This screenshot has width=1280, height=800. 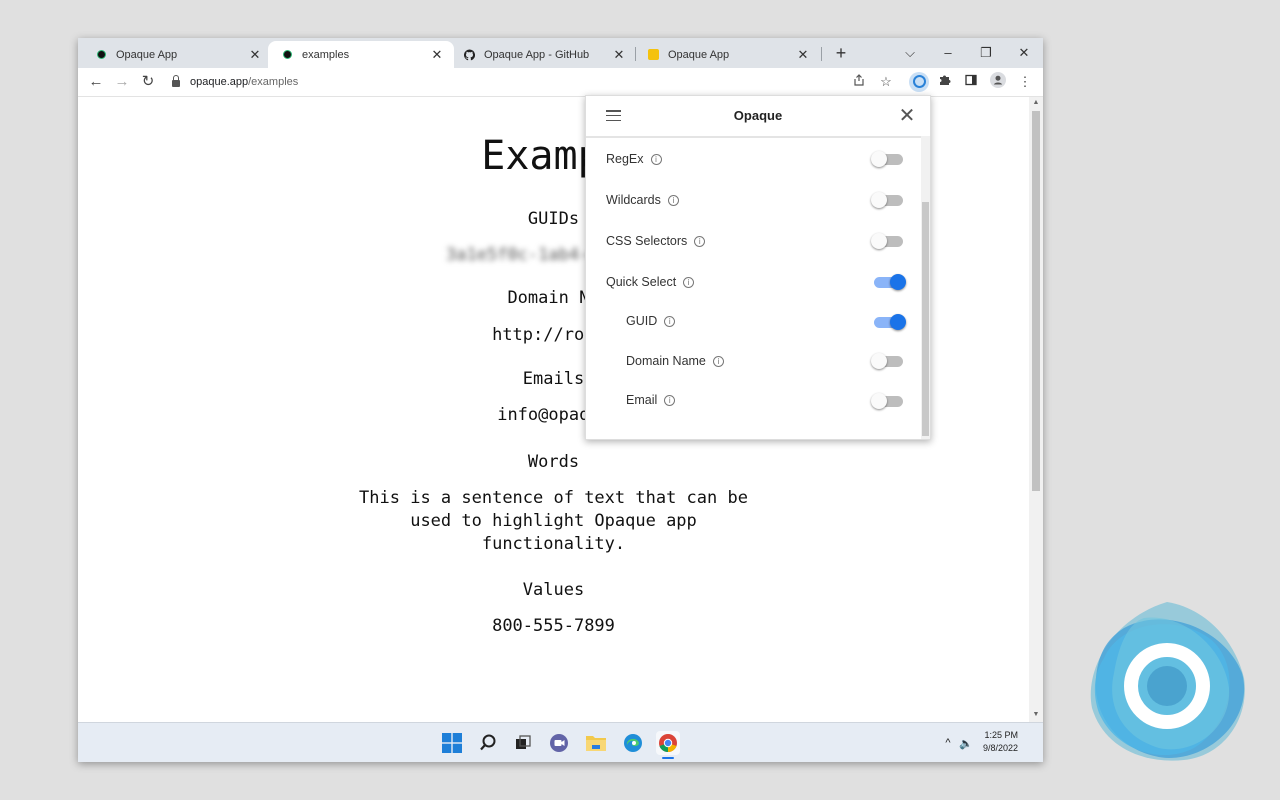 I want to click on tab-title: examples, so click(x=326, y=54).